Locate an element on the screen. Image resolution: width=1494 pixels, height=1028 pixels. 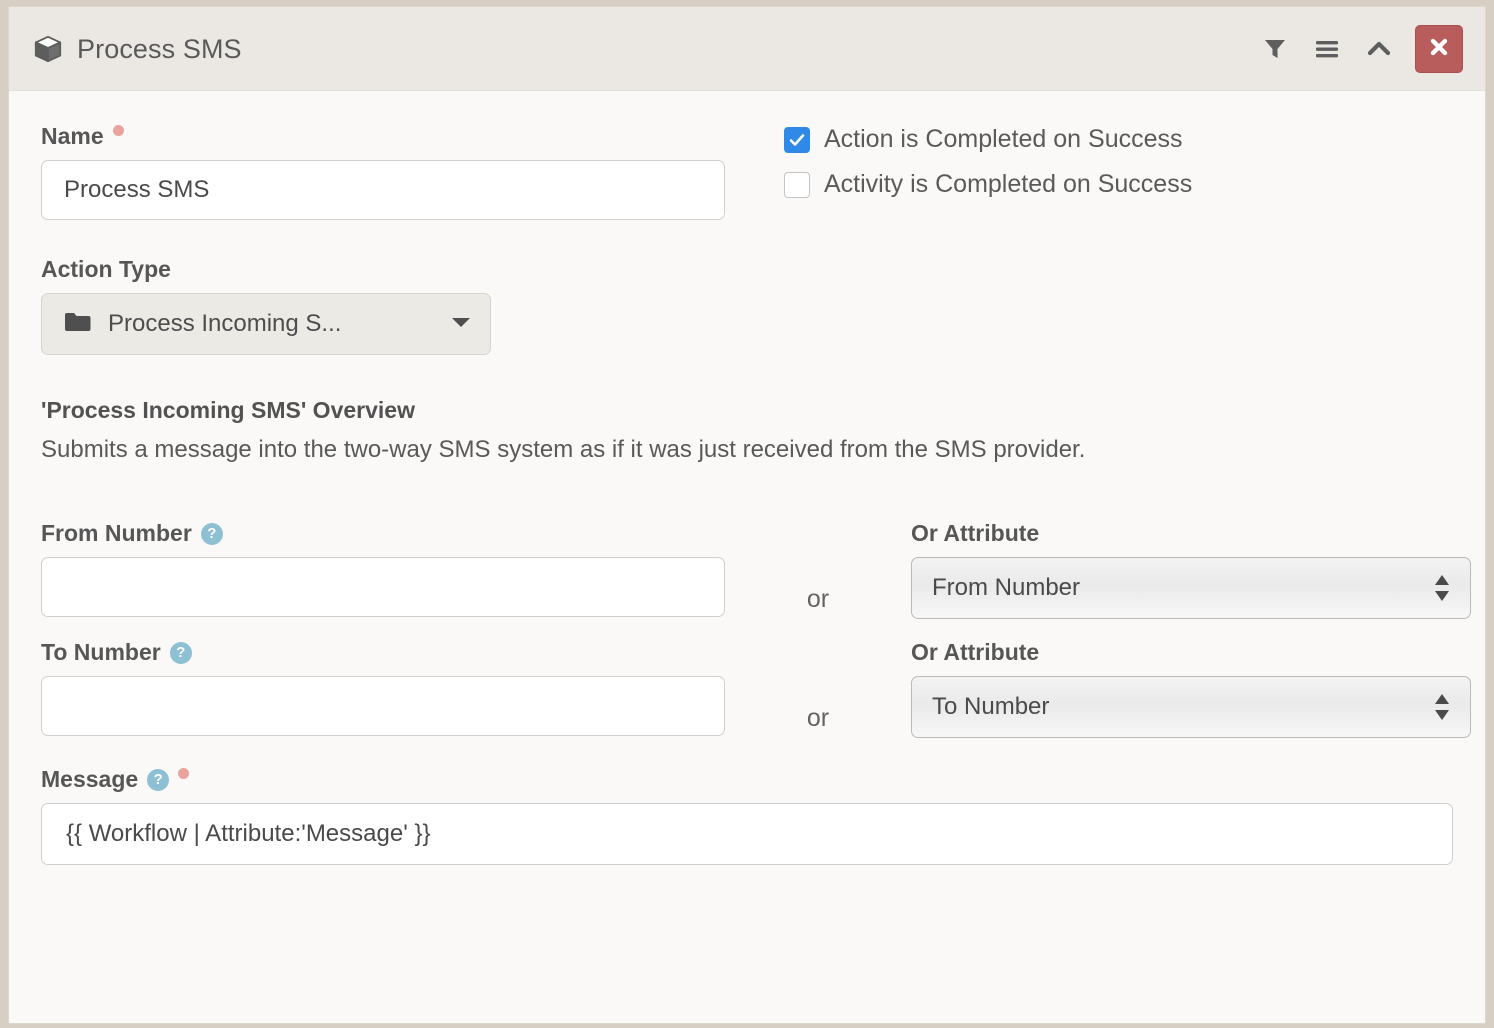
panel-header-left: Process SMS is located at coordinates (137, 49).